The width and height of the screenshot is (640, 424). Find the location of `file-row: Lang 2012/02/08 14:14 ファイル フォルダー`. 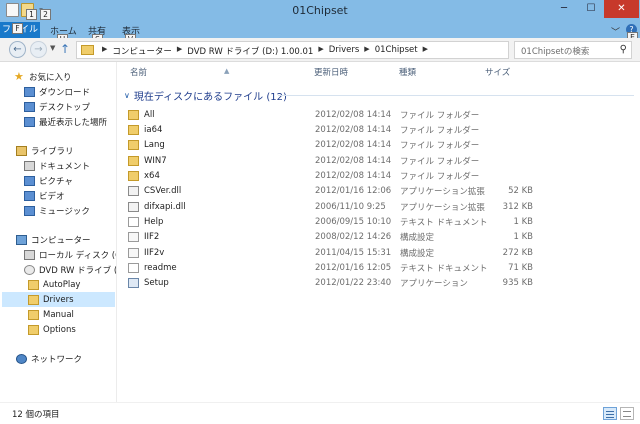

file-row: Lang 2012/02/08 14:14 ファイル フォルダー is located at coordinates (383, 145).